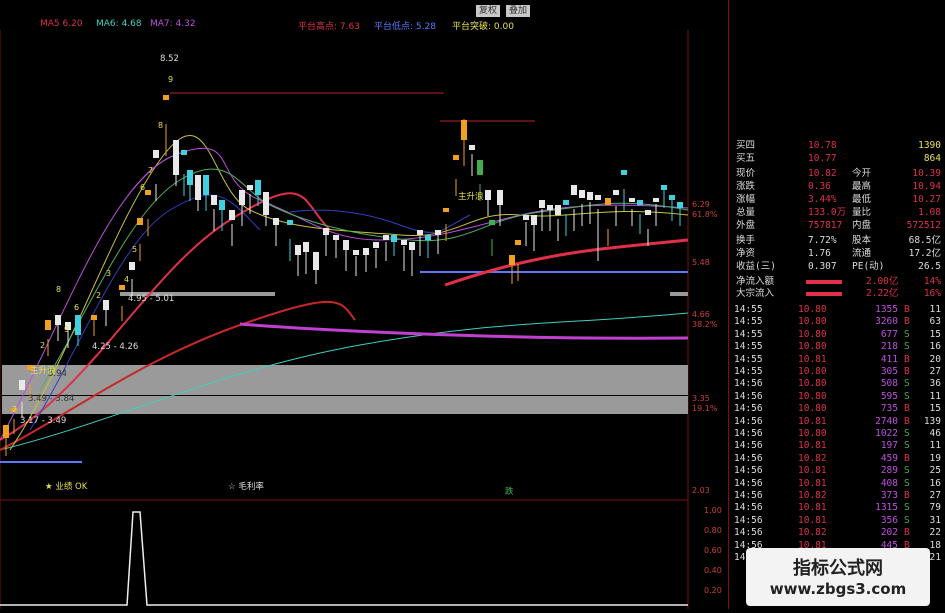 Image resolution: width=945 pixels, height=613 pixels. I want to click on quote-key: 收益(三), so click(756, 266).